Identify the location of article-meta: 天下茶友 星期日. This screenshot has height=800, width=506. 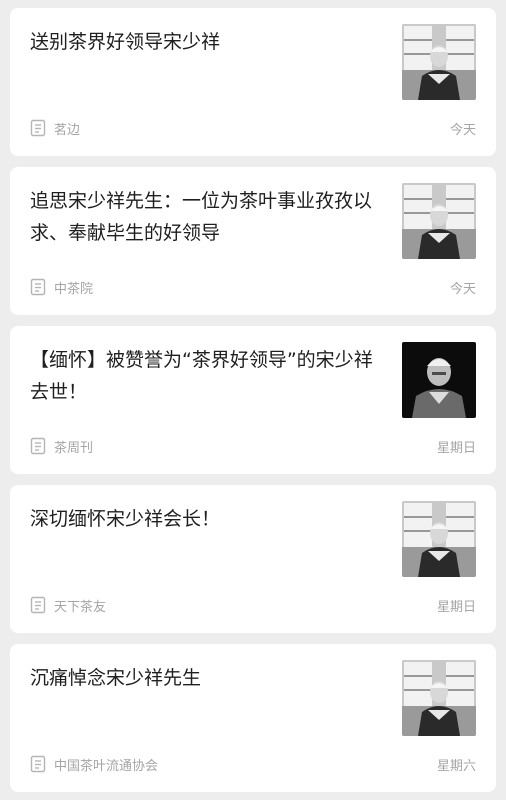
(253, 605).